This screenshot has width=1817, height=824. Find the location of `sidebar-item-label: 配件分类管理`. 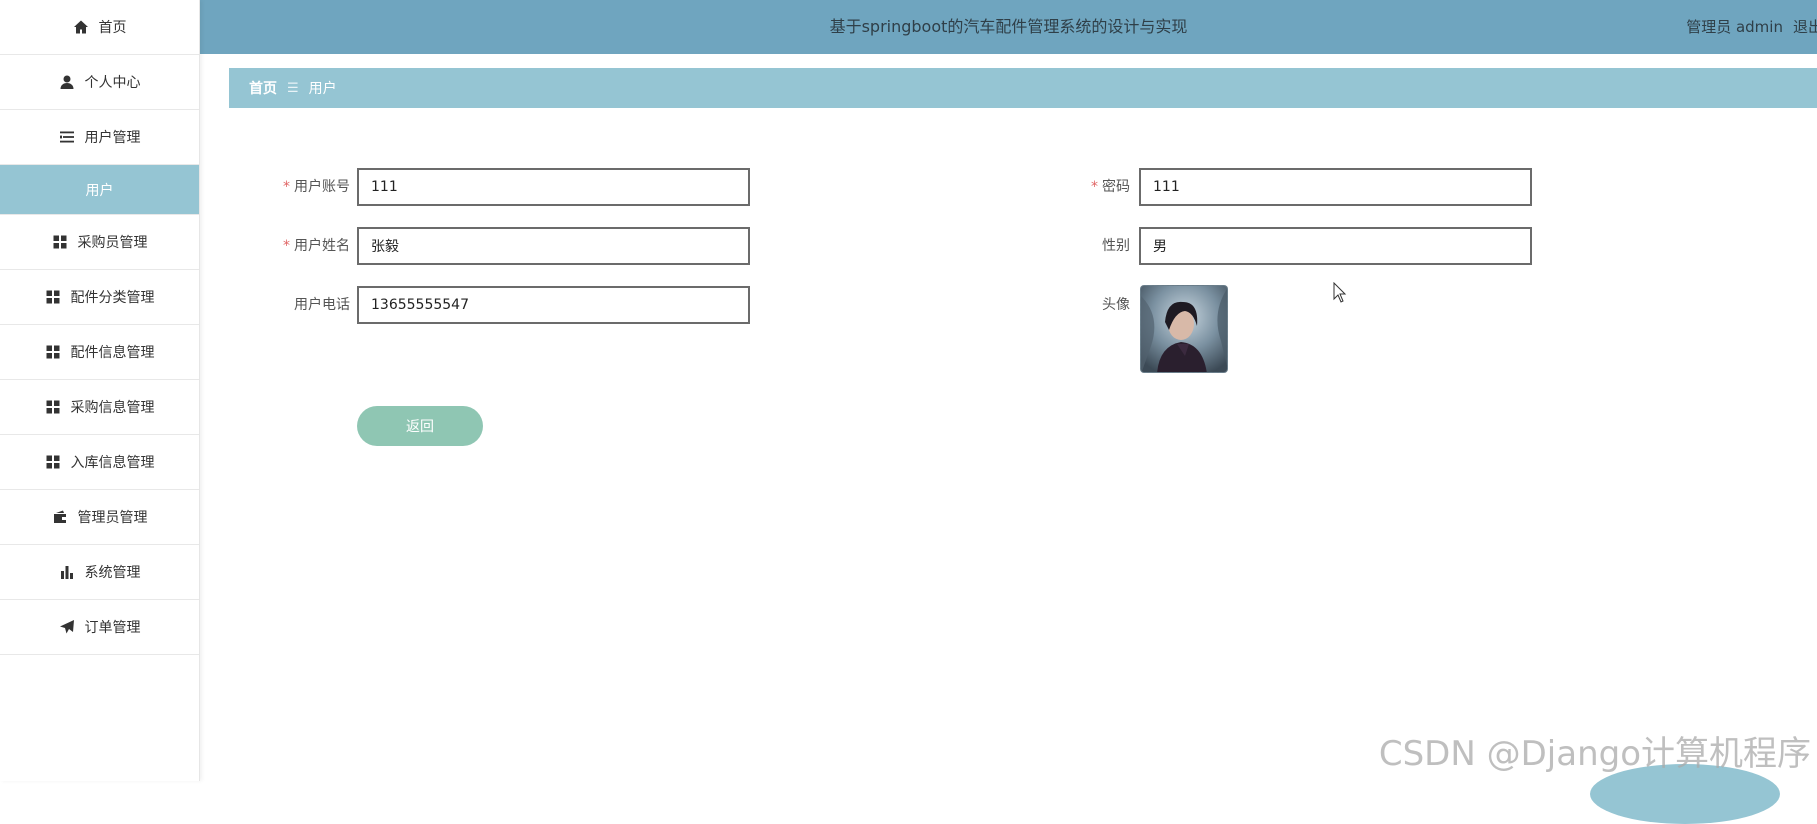

sidebar-item-label: 配件分类管理 is located at coordinates (112, 298).